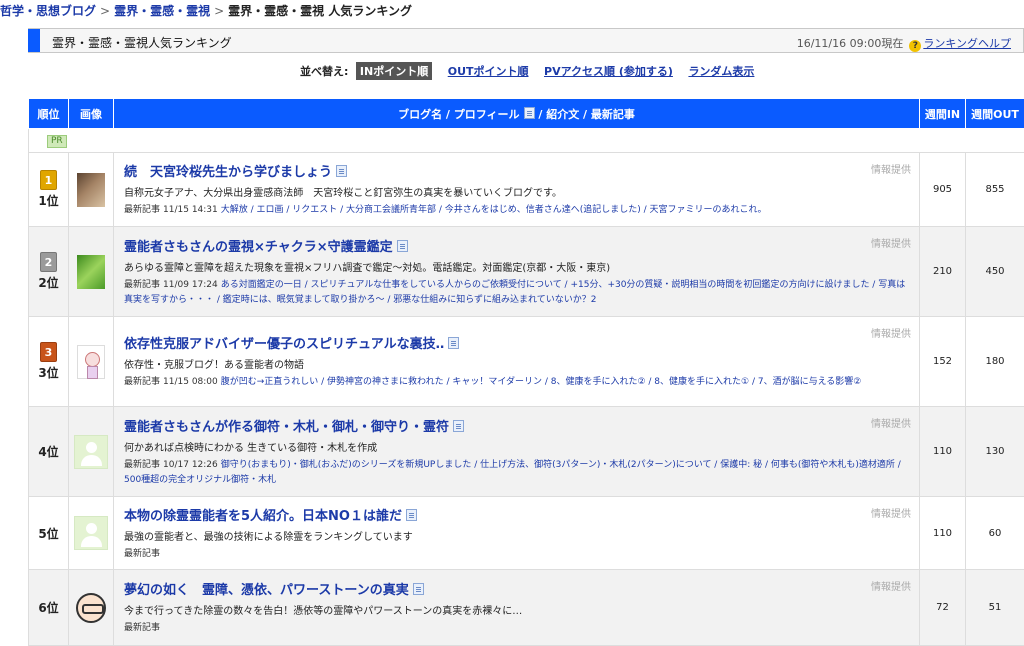  I want to click on help-icon: ?, so click(915, 46).